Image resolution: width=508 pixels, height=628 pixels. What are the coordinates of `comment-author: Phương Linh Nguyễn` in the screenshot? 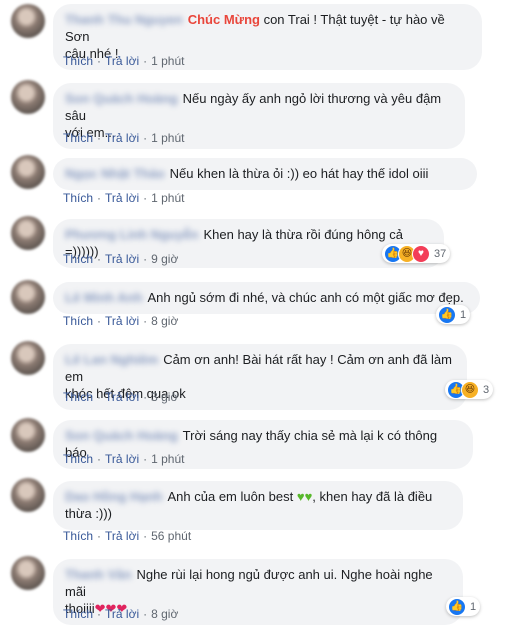 It's located at (131, 234).